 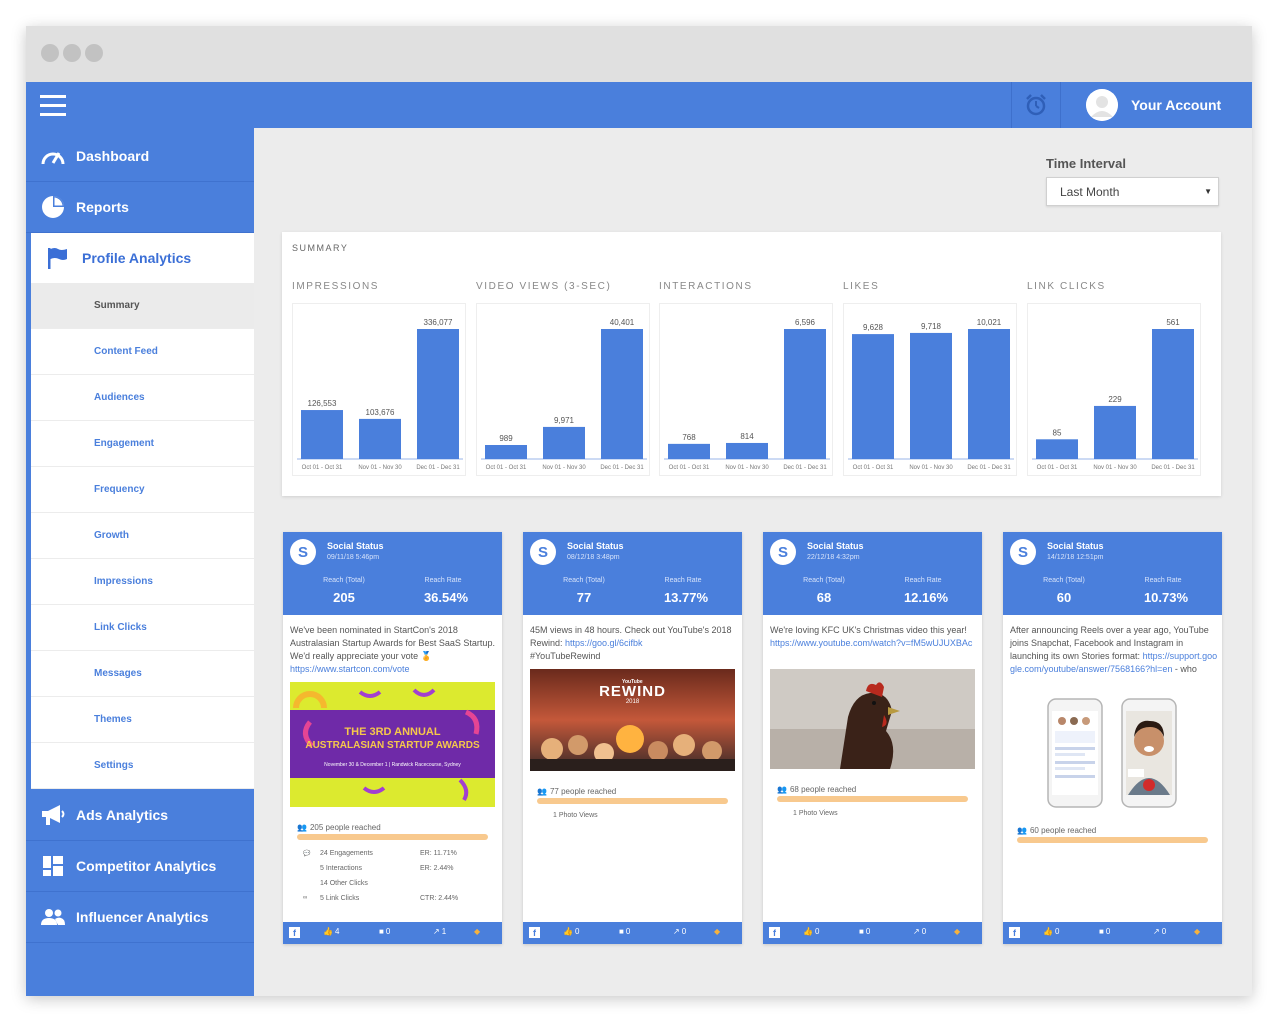 What do you see at coordinates (140, 866) in the screenshot?
I see `sidebar-item-competitor-analytics: Competitor Analytics` at bounding box center [140, 866].